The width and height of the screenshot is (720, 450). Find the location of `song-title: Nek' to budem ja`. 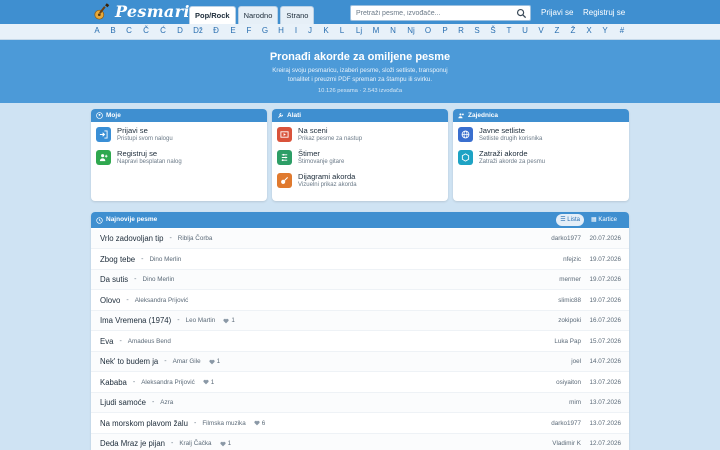

song-title: Nek' to budem ja is located at coordinates (129, 361).